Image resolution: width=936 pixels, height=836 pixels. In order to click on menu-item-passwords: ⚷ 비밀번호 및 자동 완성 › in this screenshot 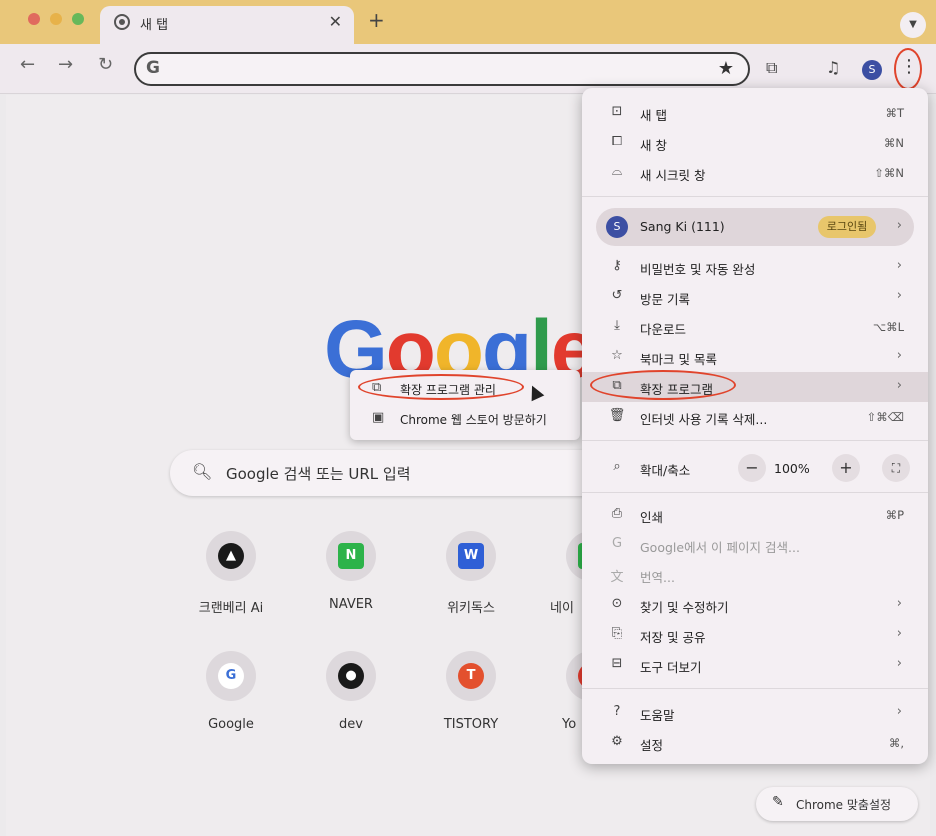, I will do `click(755, 267)`.